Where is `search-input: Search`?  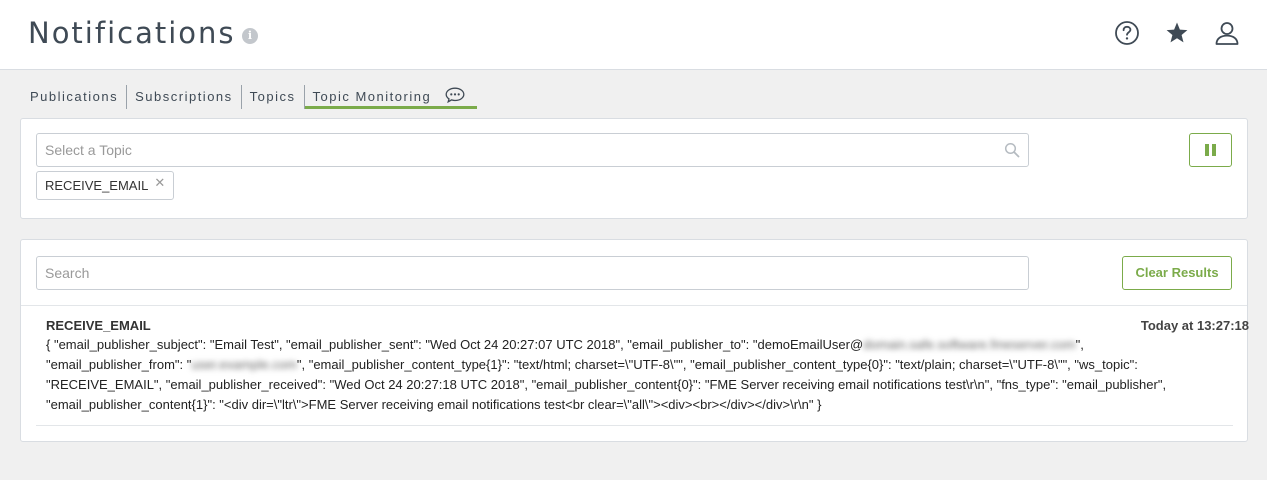 search-input: Search is located at coordinates (532, 273).